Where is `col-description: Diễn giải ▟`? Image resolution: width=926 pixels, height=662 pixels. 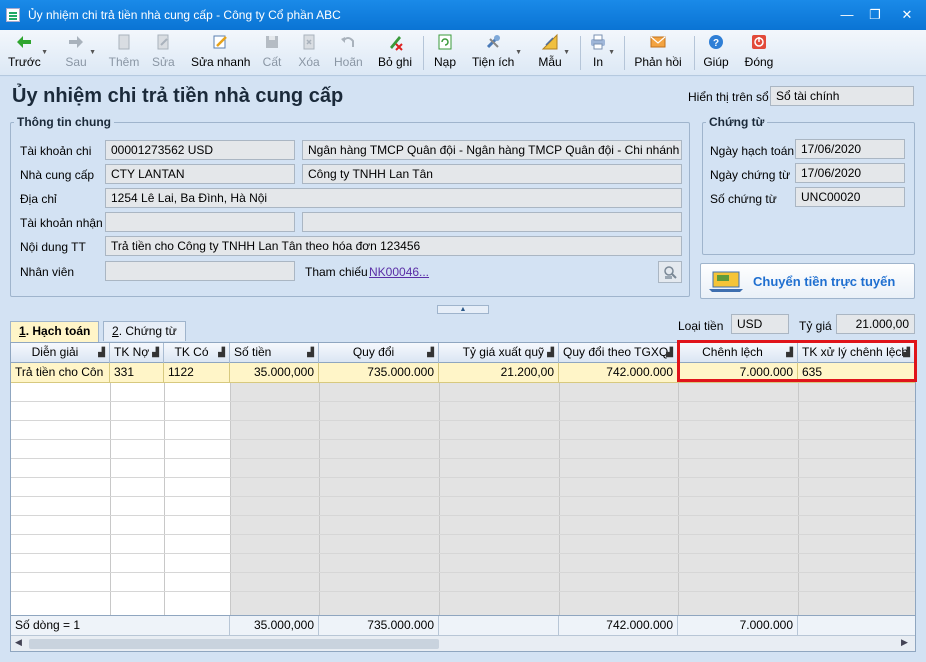
col-description: Diễn giải ▟ is located at coordinates (60, 353).